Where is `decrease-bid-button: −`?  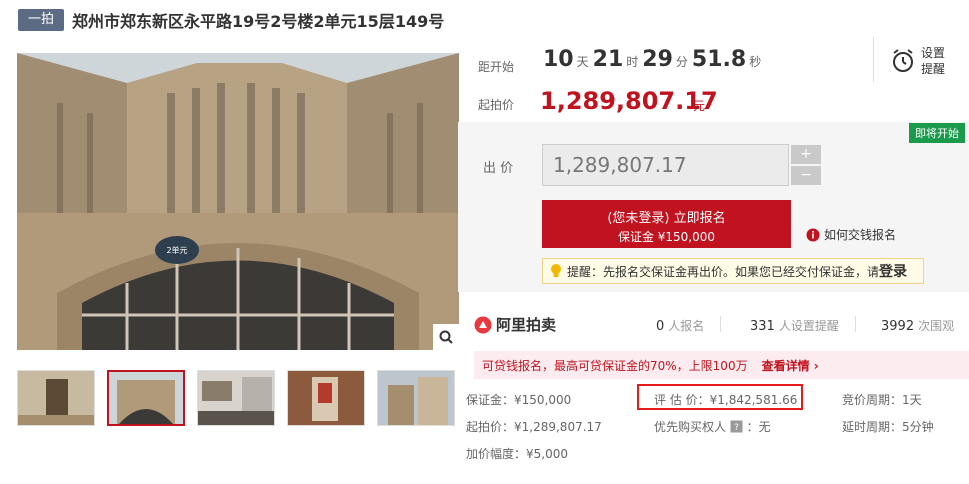
decrease-bid-button: − is located at coordinates (806, 175).